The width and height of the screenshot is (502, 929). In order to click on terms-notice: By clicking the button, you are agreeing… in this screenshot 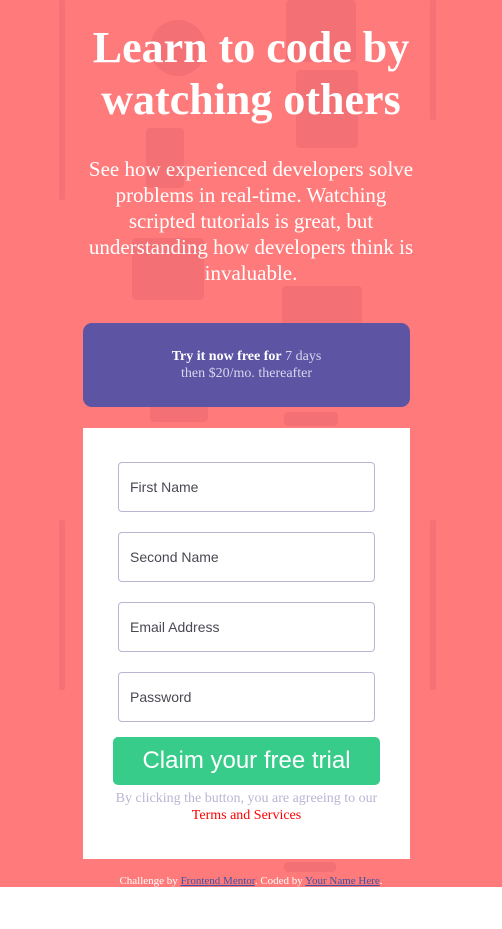, I will do `click(246, 807)`.